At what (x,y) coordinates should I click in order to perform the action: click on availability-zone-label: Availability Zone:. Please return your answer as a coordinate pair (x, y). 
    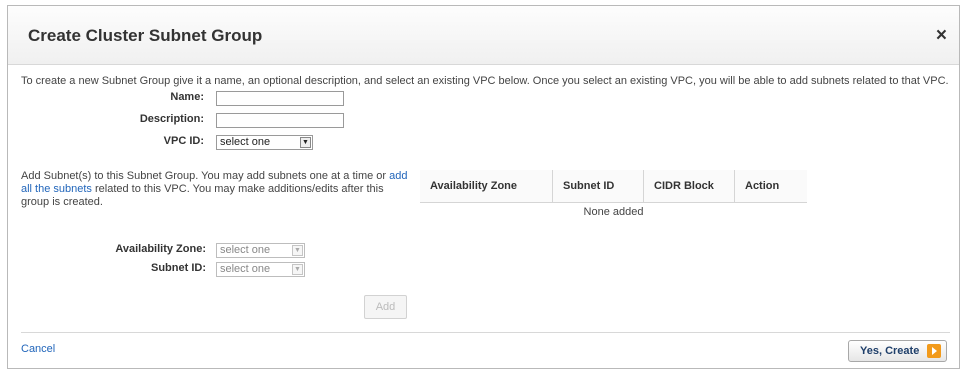
    Looking at the image, I should click on (160, 249).